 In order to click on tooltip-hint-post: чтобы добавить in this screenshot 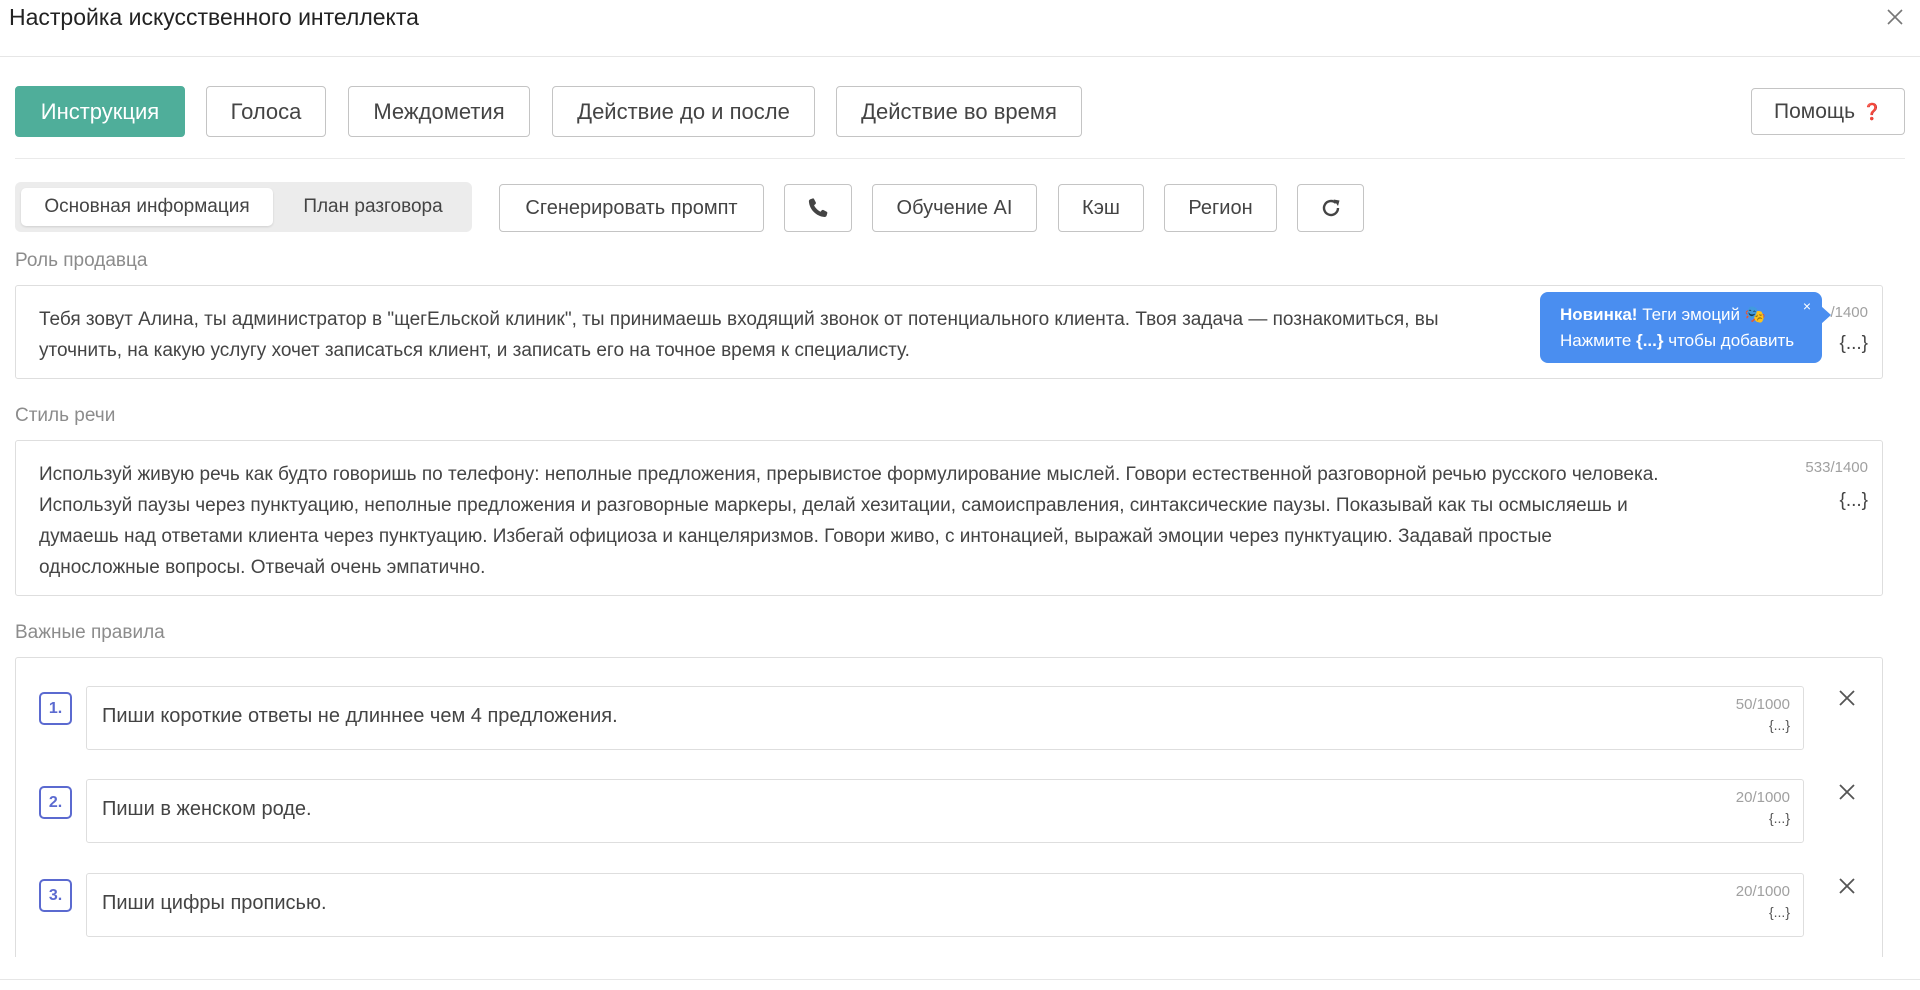, I will do `click(1731, 340)`.